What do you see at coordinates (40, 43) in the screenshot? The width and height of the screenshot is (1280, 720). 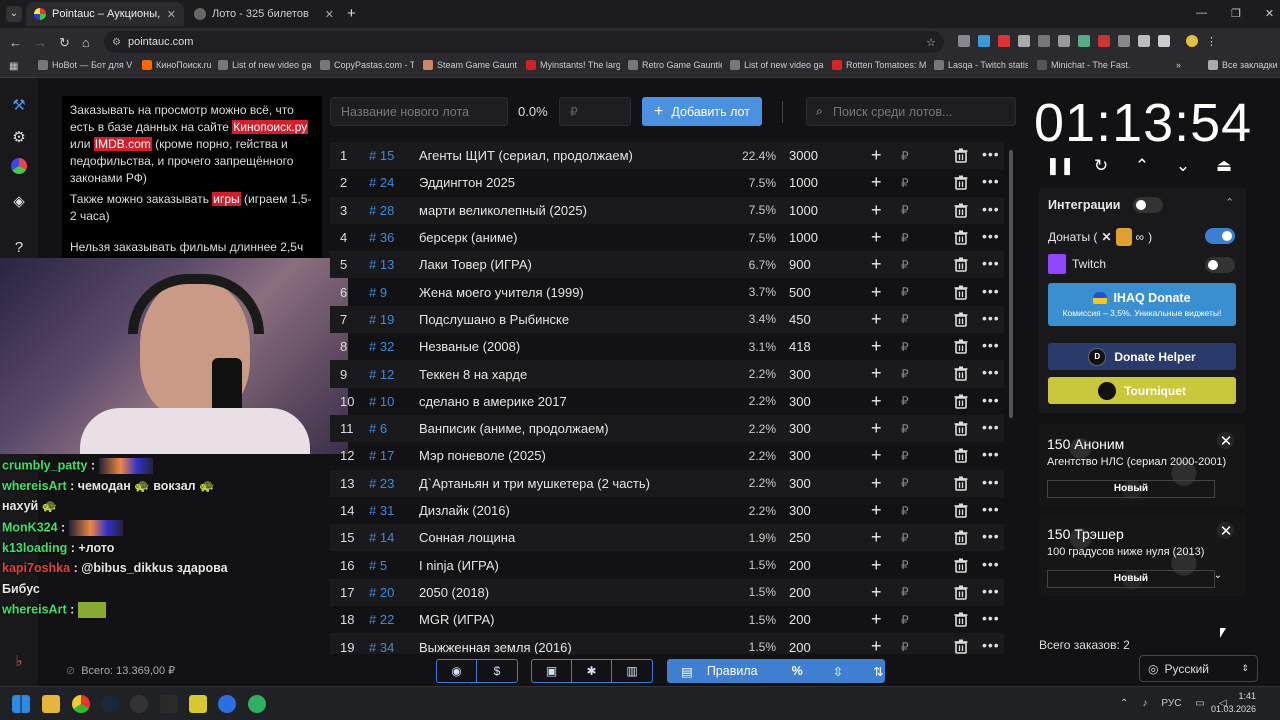 I see `forward-icon: →` at bounding box center [40, 43].